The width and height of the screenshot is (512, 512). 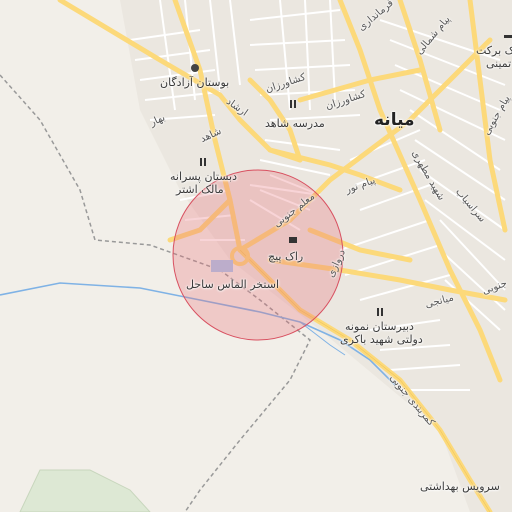 I want to click on school-label-line2: مالک اشتر, so click(x=200, y=189).